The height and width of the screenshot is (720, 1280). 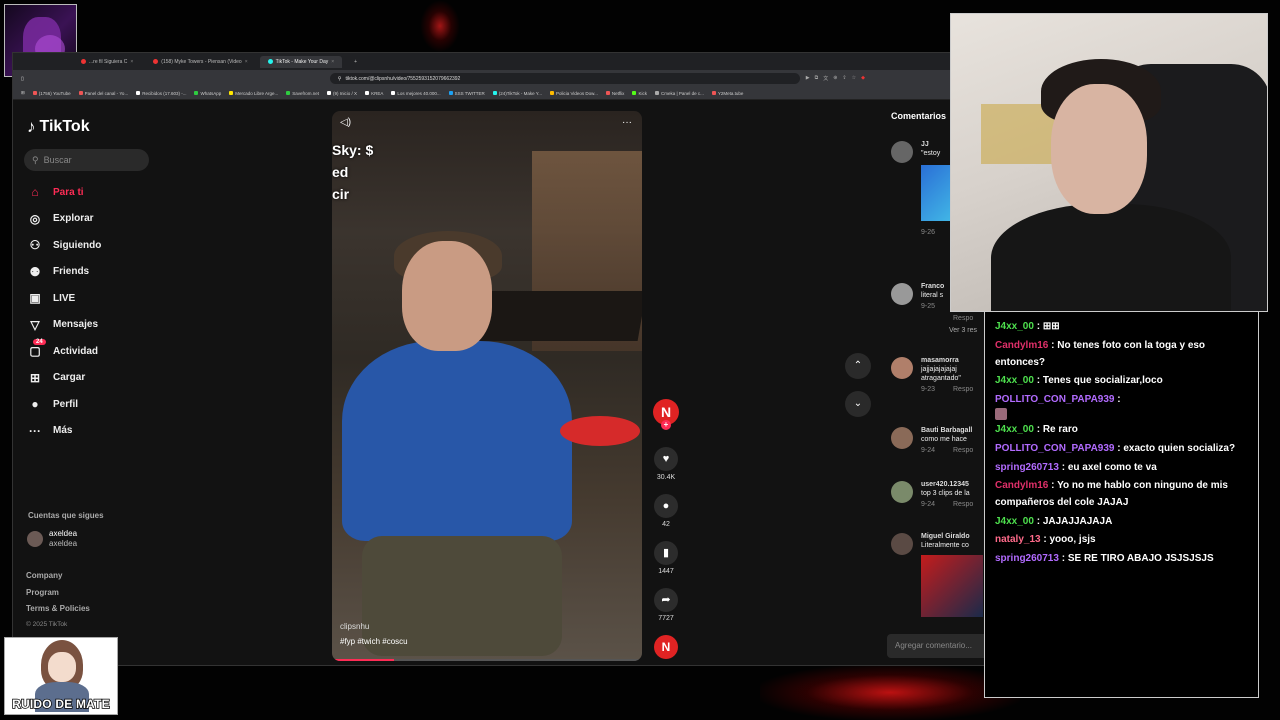 What do you see at coordinates (666, 477) in the screenshot?
I see `like-count: 30.4K` at bounding box center [666, 477].